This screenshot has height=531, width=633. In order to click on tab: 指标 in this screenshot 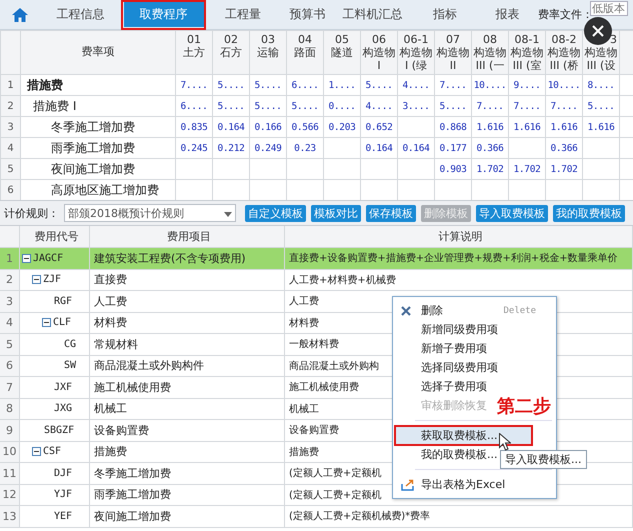, I will do `click(445, 15)`.